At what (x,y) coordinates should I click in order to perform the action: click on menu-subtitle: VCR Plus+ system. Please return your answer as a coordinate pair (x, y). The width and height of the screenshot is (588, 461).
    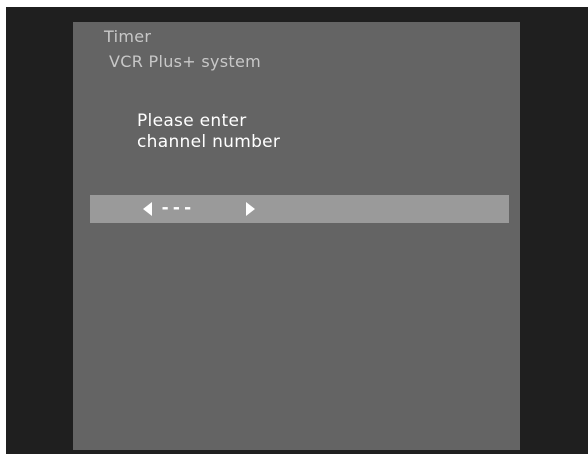
    Looking at the image, I should click on (185, 61).